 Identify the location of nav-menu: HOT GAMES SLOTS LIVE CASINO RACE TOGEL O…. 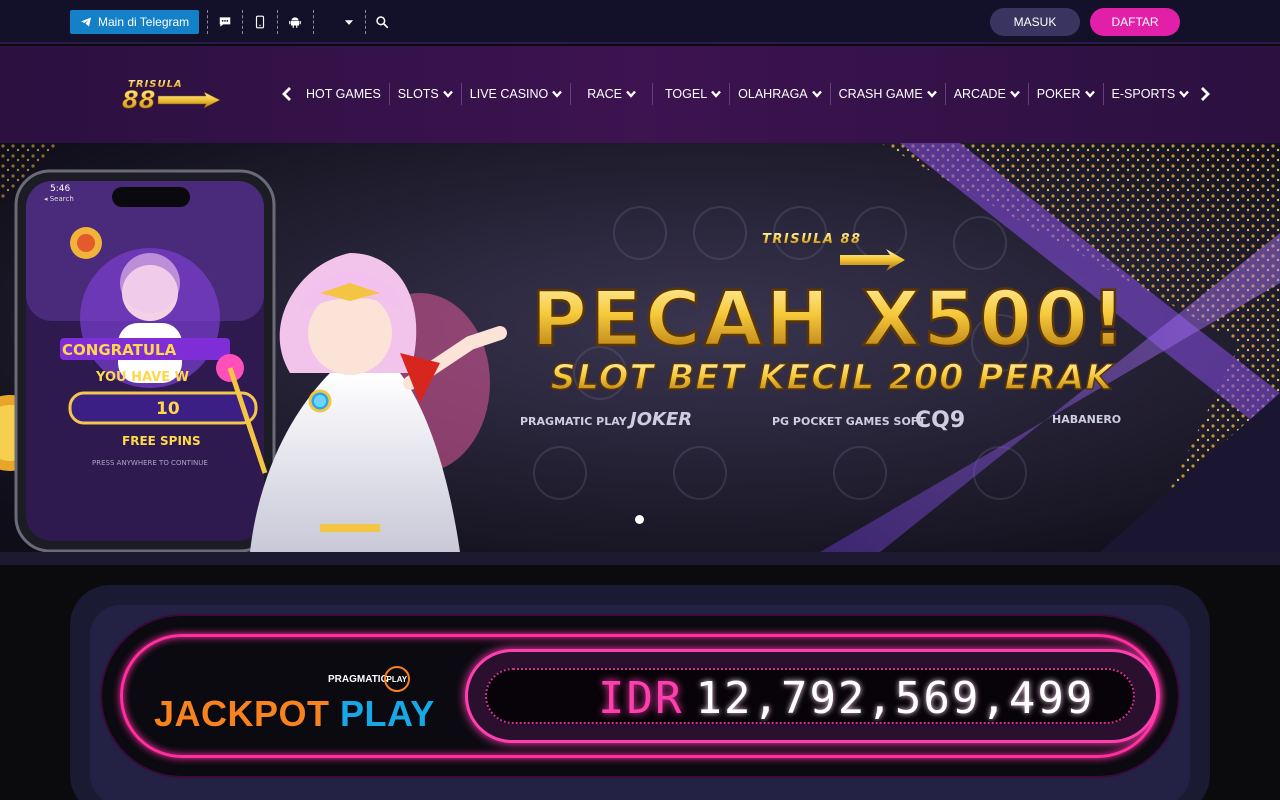
(747, 94).